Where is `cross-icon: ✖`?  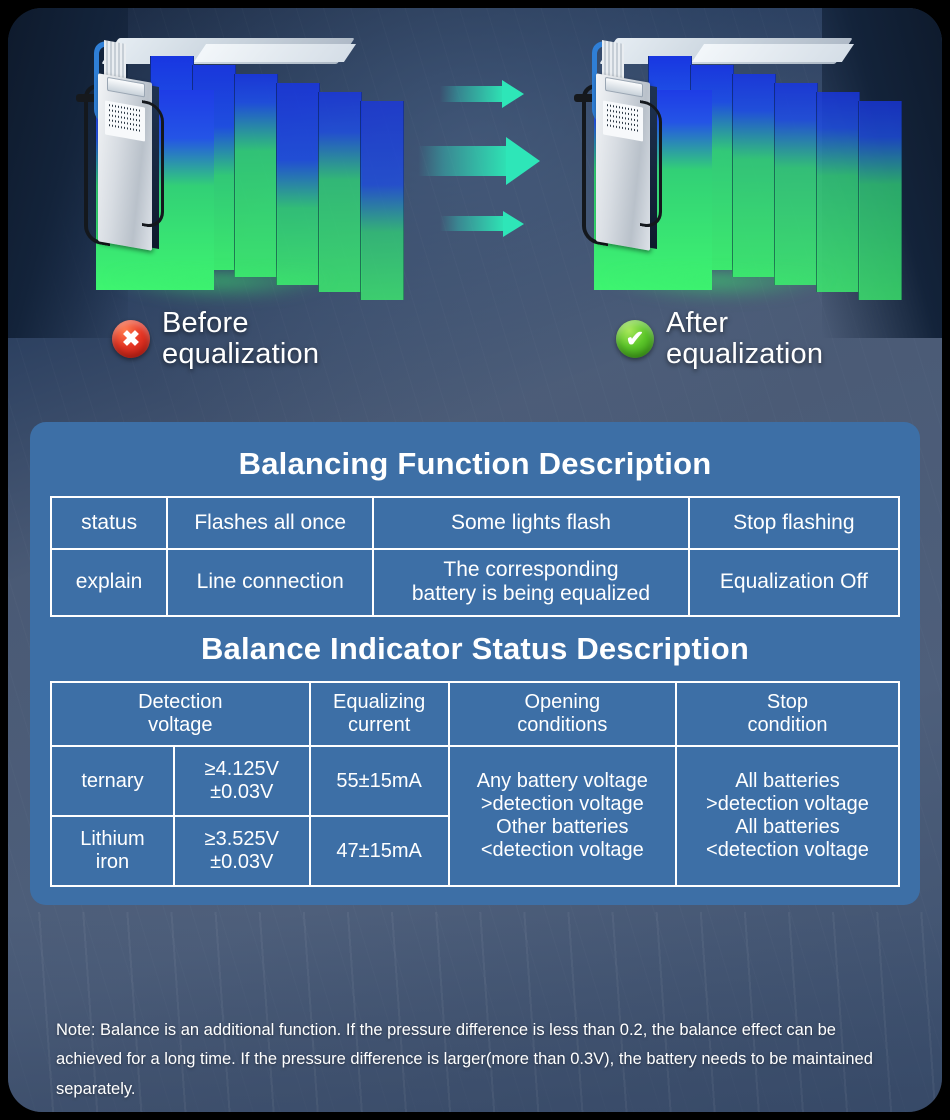
cross-icon: ✖ is located at coordinates (131, 338).